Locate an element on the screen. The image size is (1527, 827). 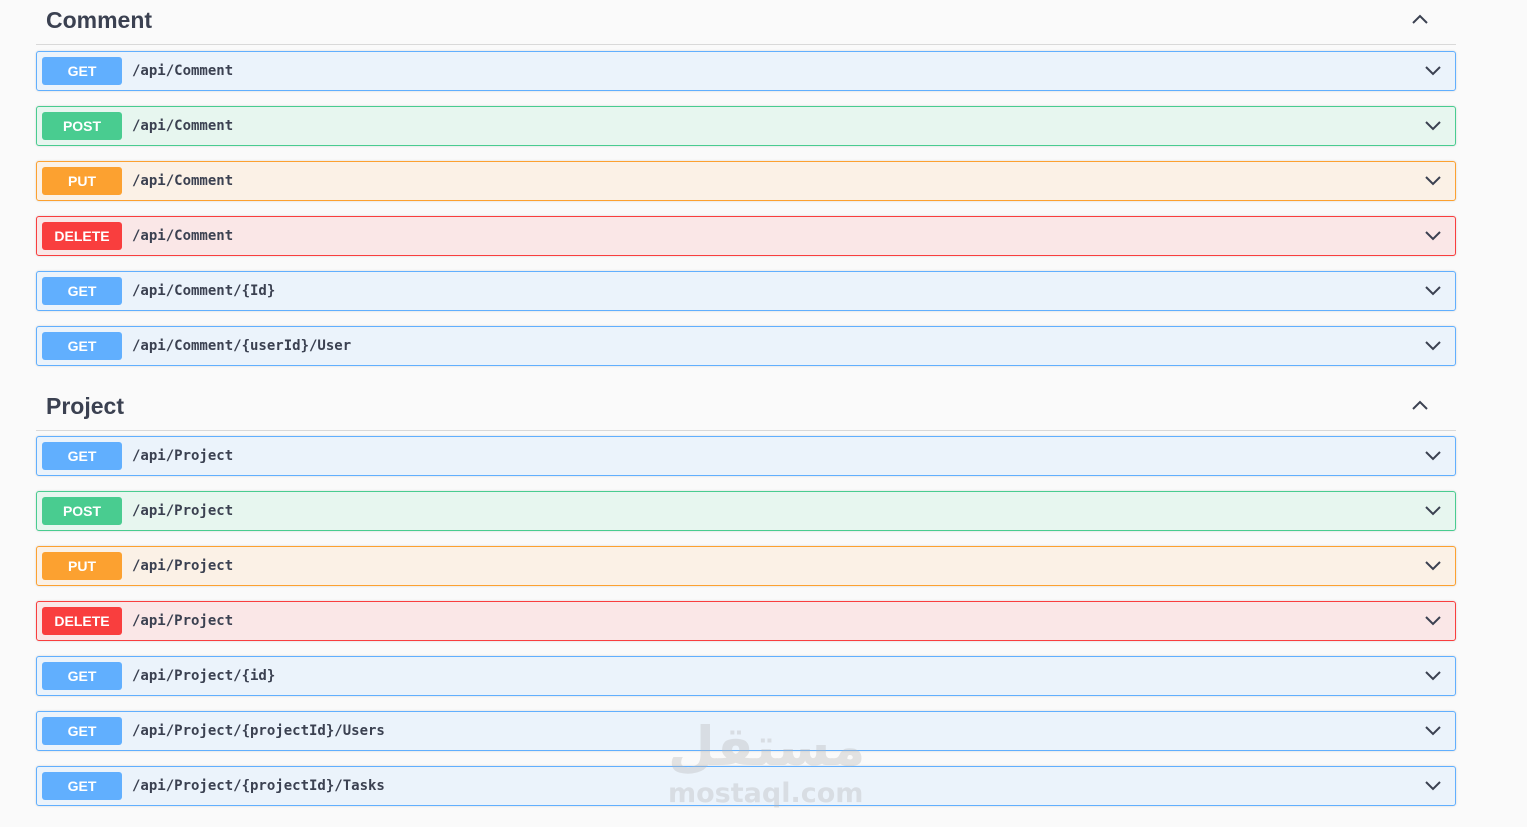
operation-row: GET /api/Project is located at coordinates (746, 456).